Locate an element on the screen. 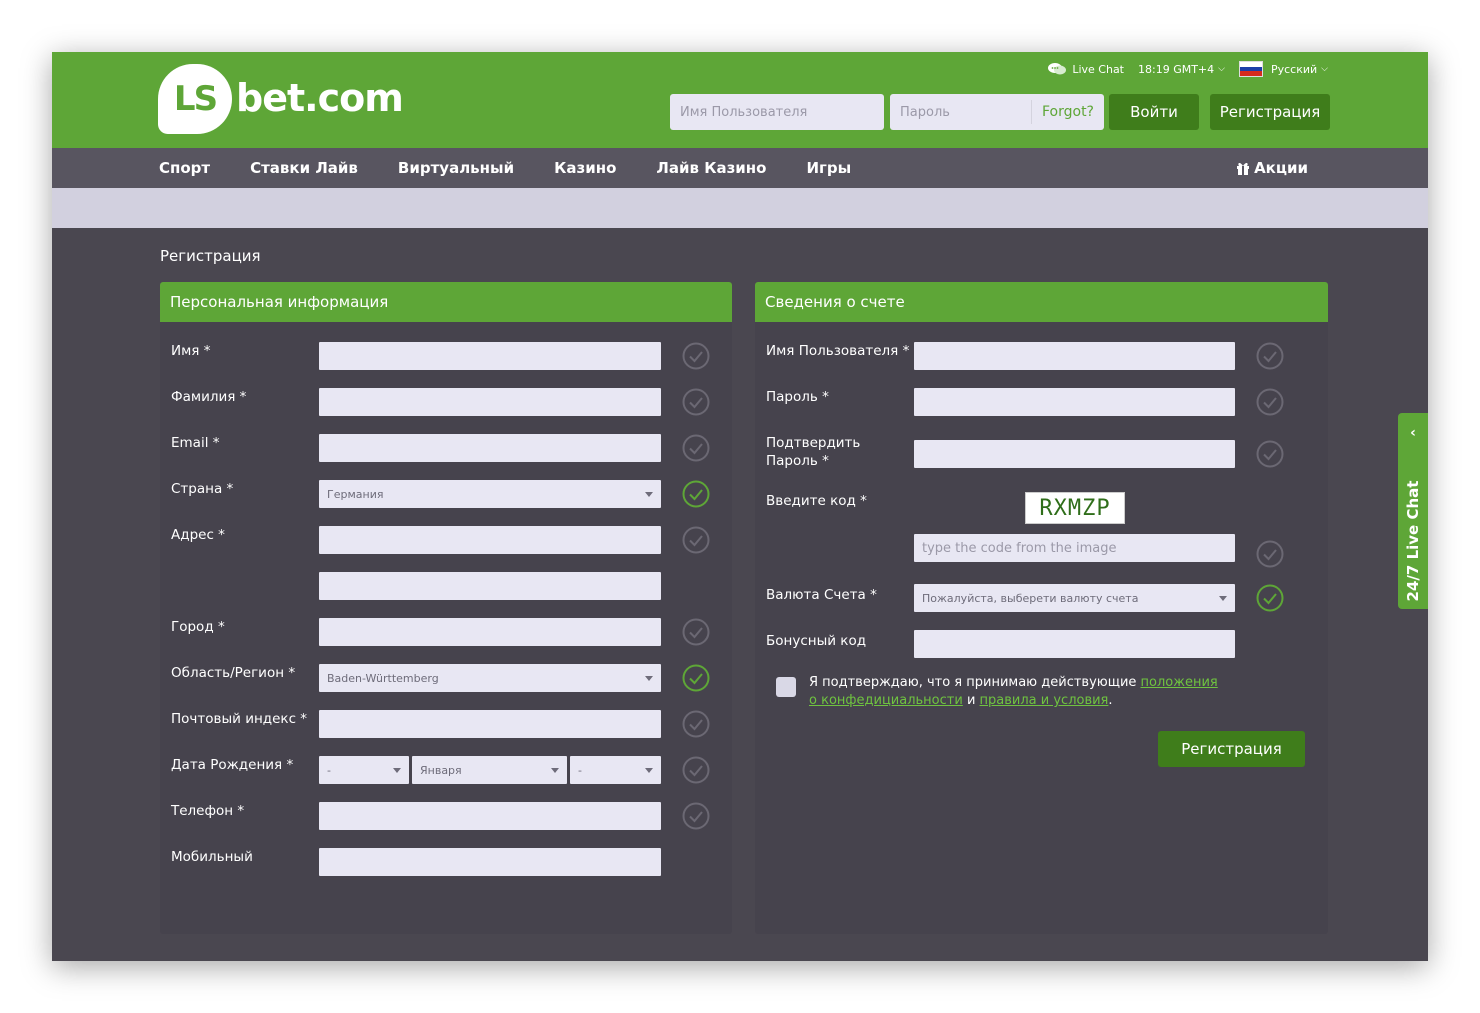 The height and width of the screenshot is (1013, 1480). address-input is located at coordinates (490, 540).